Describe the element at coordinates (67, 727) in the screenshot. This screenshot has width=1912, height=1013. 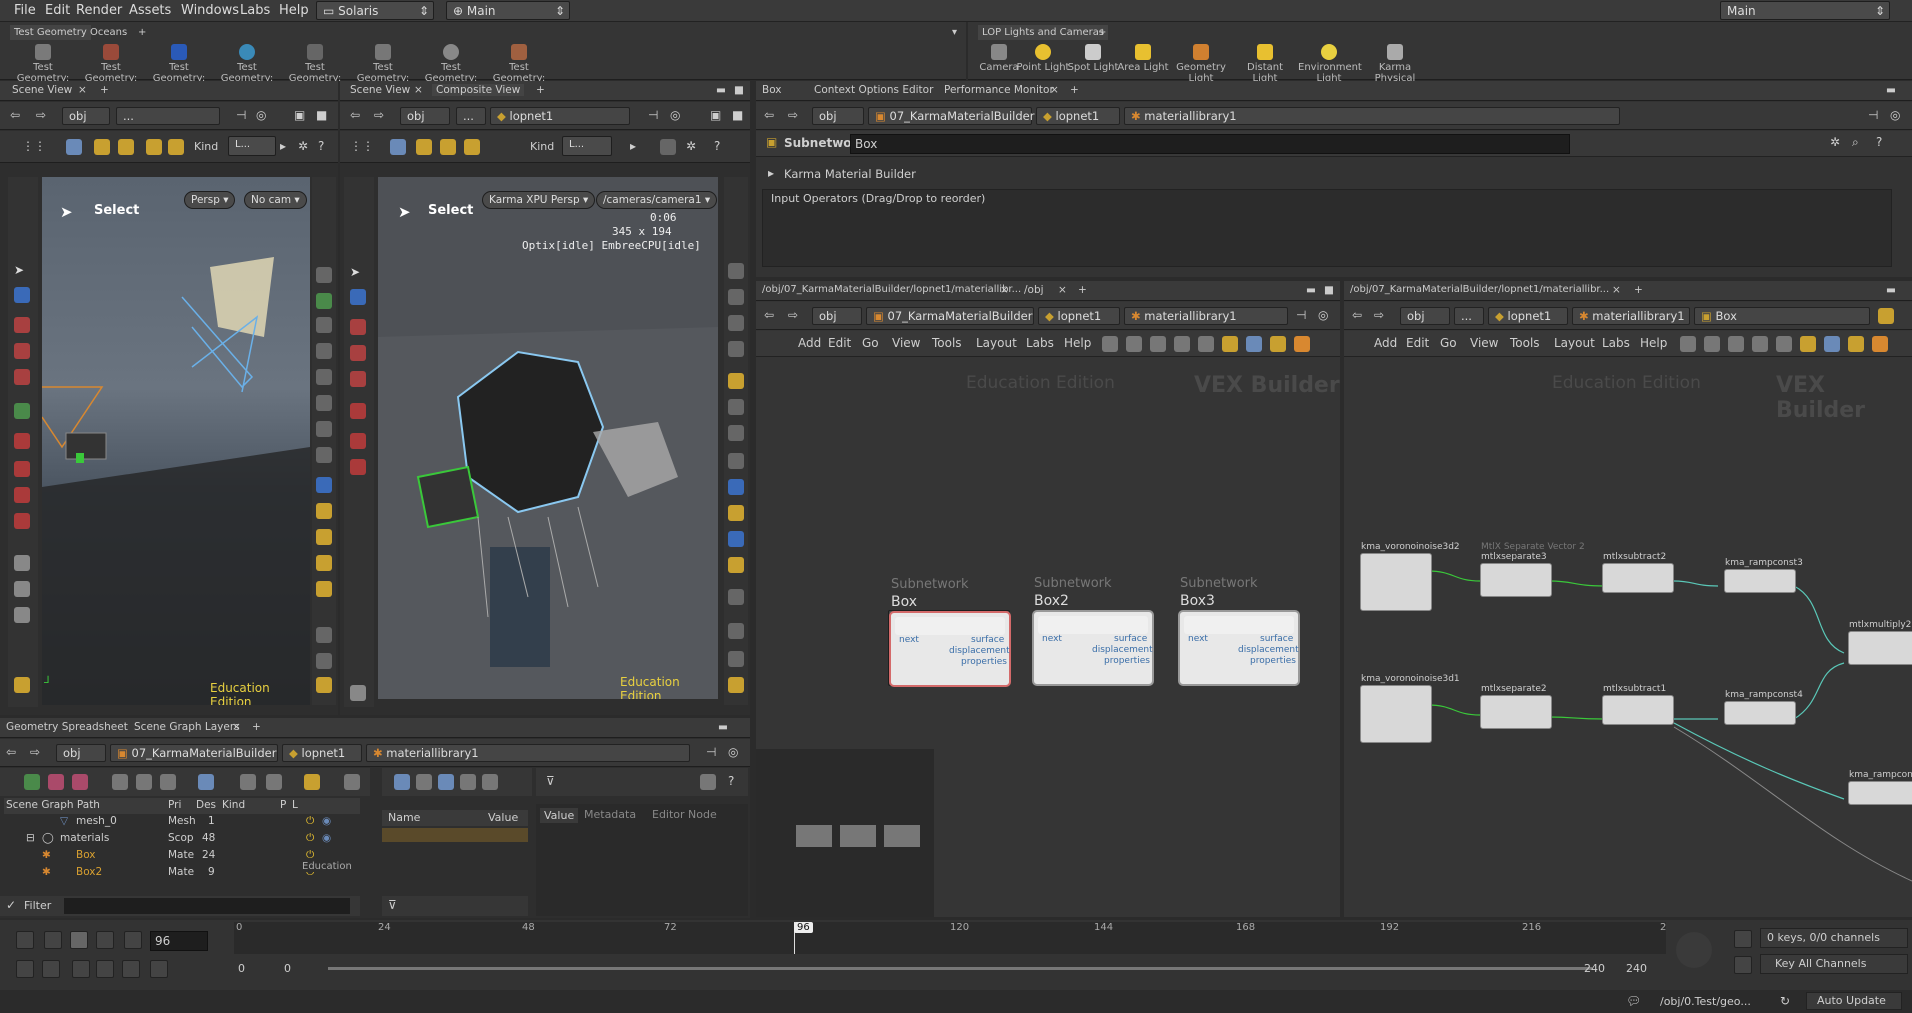
I see `tab-geometry-spreadsheet: Geometry Spreadsheet` at that location.